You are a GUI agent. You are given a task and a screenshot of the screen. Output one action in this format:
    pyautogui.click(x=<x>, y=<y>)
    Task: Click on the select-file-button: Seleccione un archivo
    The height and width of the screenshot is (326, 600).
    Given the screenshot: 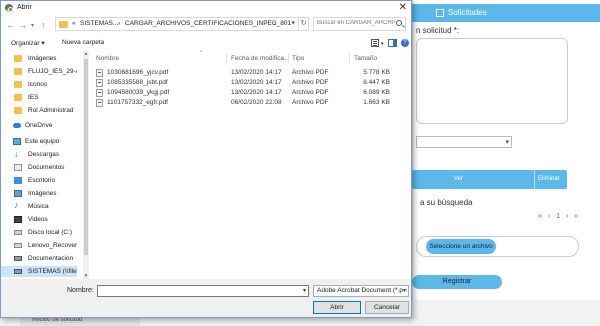 What is the action you would take?
    pyautogui.click(x=461, y=246)
    